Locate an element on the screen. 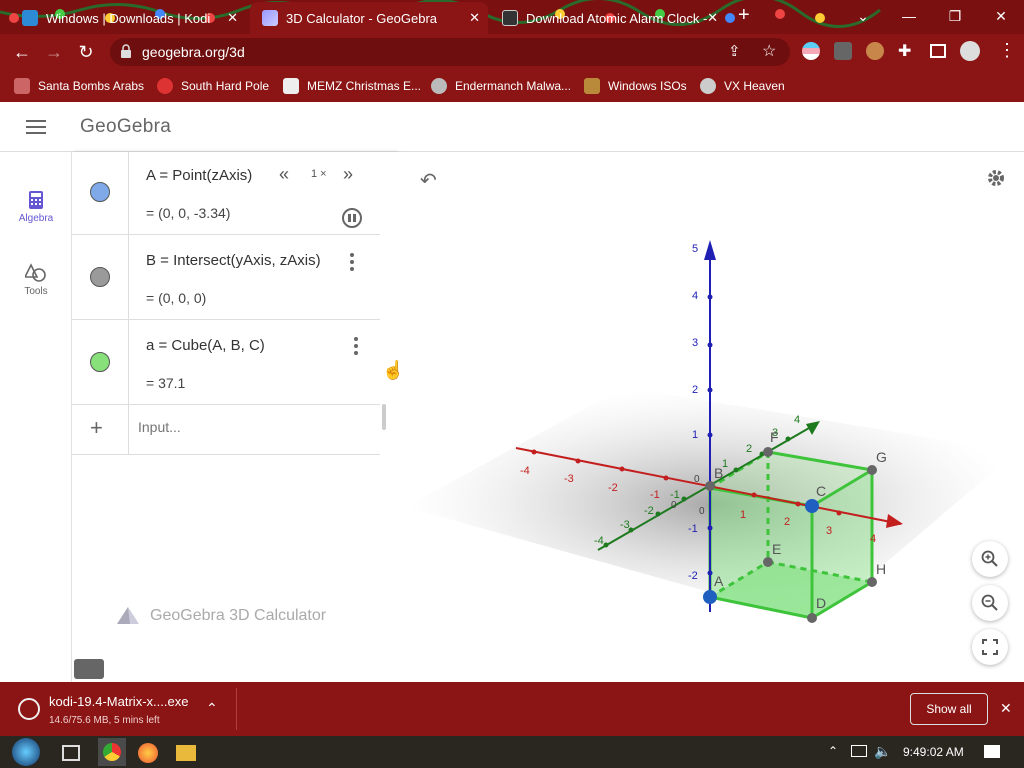 The height and width of the screenshot is (768, 1024). firefox-icon is located at coordinates (148, 753).